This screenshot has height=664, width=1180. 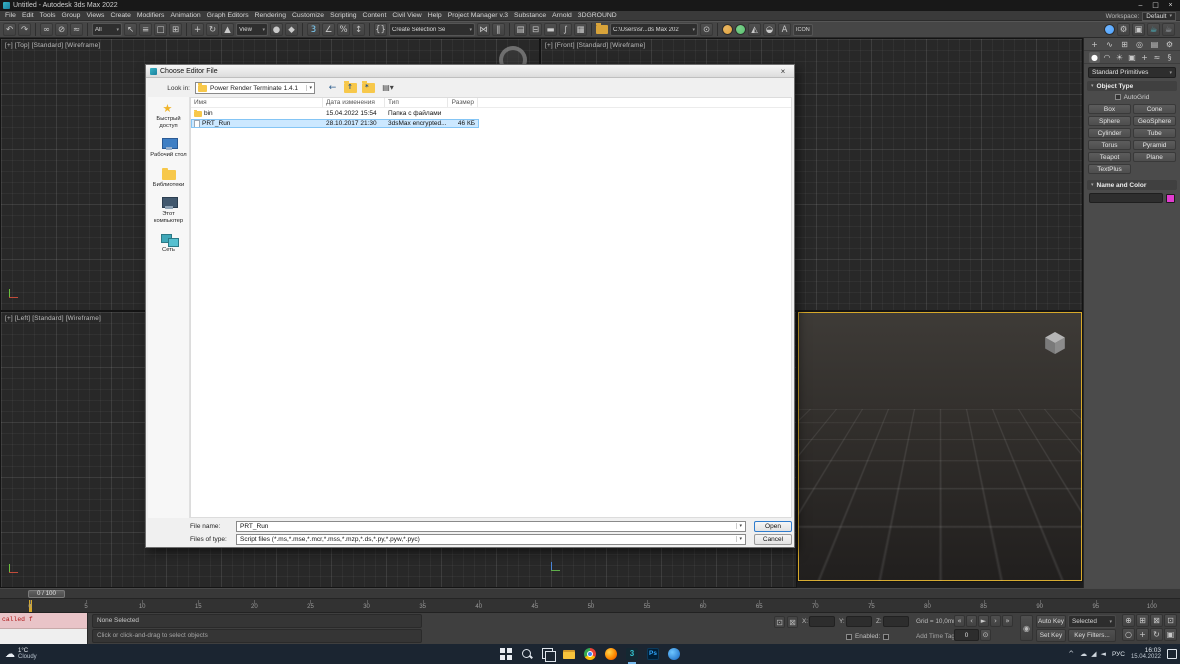 I want to click on schematic-view-icon: ▦, so click(x=580, y=29).